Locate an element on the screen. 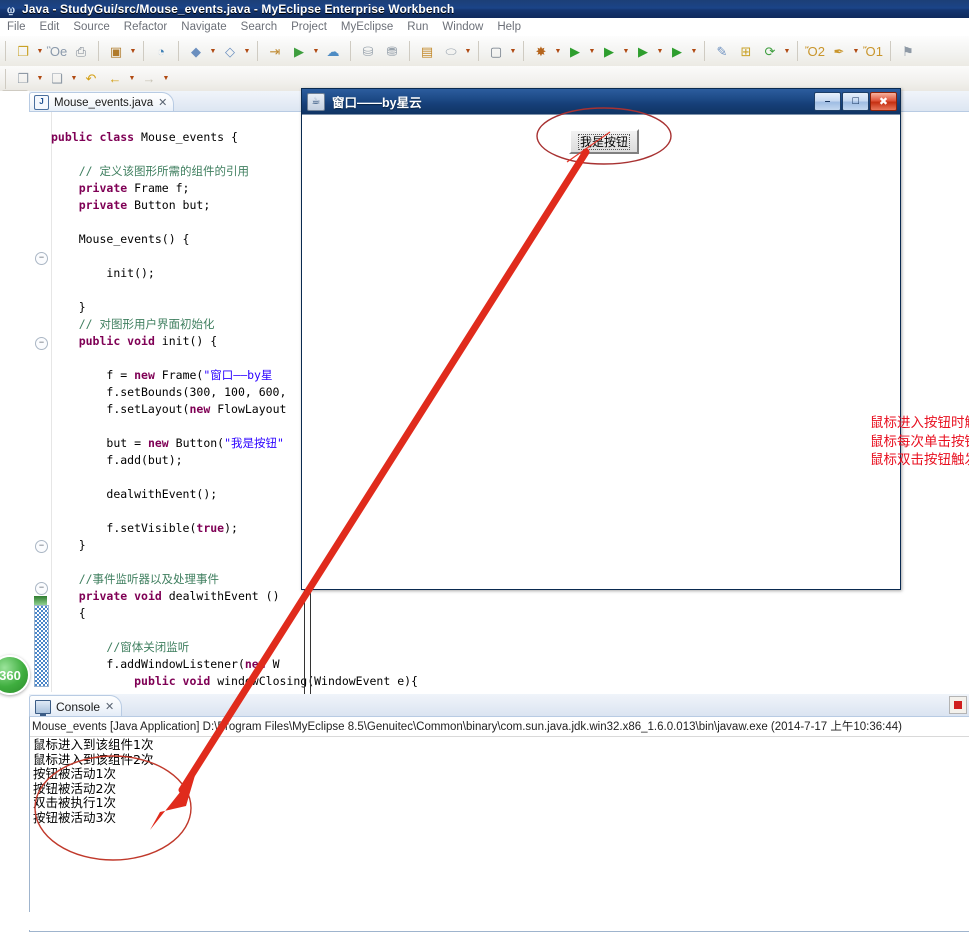 This screenshot has width=969, height=932. pencil-button: ✒ is located at coordinates (839, 51).